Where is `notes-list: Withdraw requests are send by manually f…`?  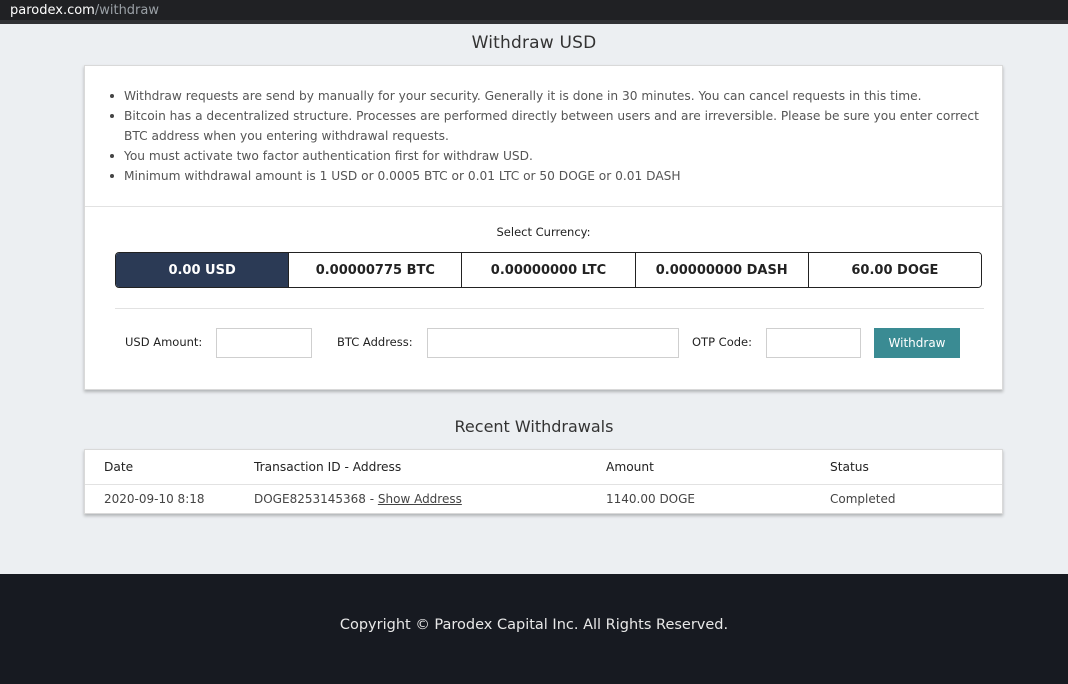
notes-list: Withdraw requests are send by manually f… is located at coordinates (545, 136).